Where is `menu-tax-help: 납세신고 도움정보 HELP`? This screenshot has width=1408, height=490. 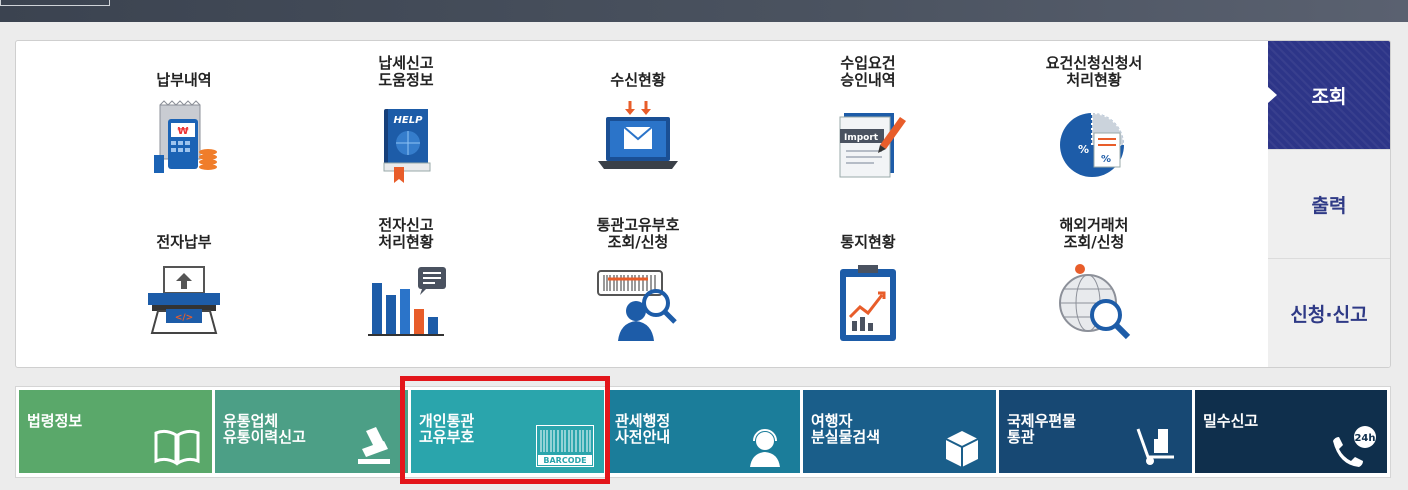 menu-tax-help: 납세신고 도움정보 HELP is located at coordinates (406, 128).